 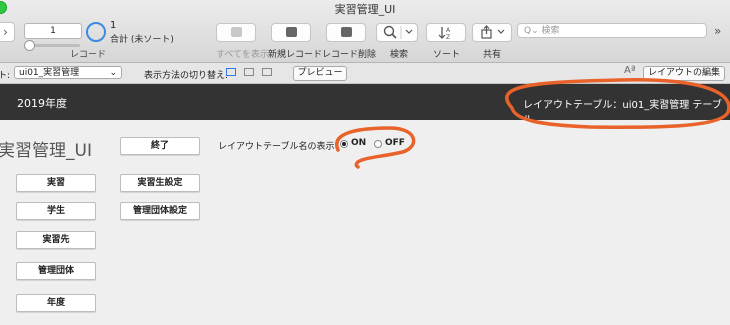 I want to click on svg-text: A, so click(x=448, y=30).